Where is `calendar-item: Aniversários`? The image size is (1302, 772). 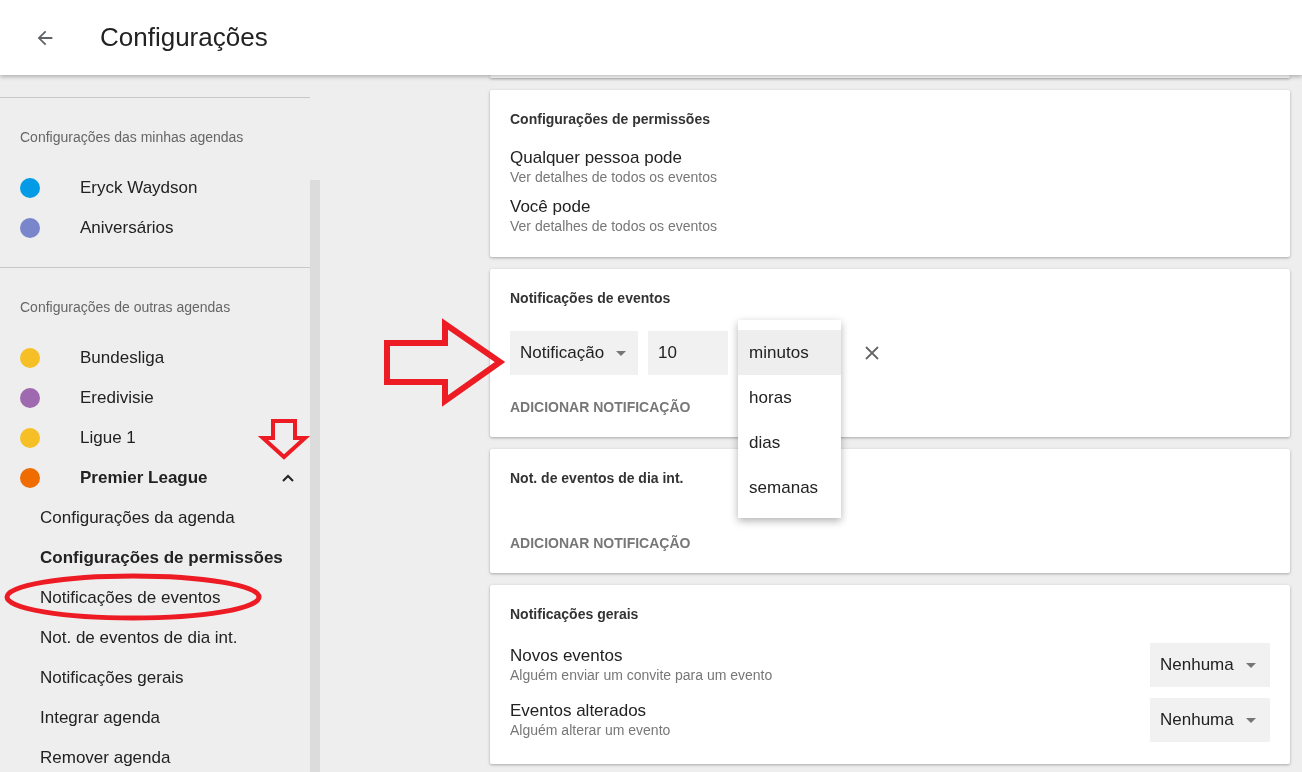
calendar-item: Aniversários is located at coordinates (155, 228).